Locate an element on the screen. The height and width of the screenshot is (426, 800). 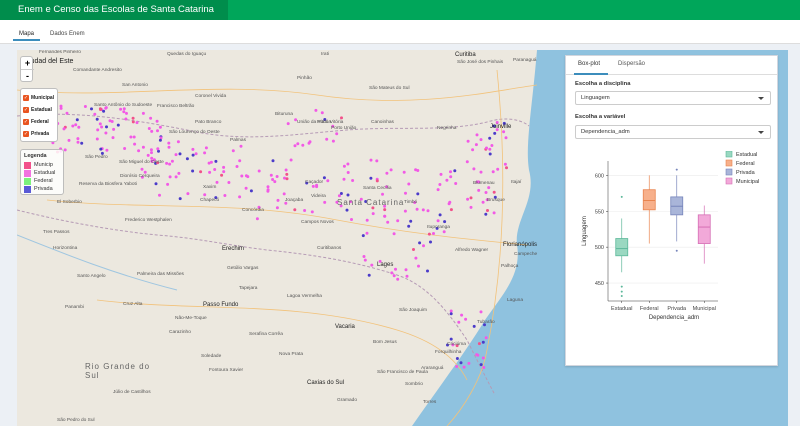
box-federal is located at coordinates (649, 200).